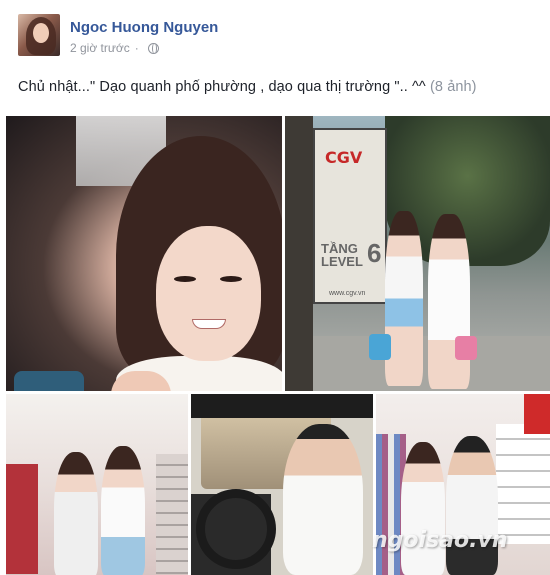 This screenshot has width=550, height=575. What do you see at coordinates (144, 27) in the screenshot?
I see `author-name: Ngoc Huong Nguyen` at bounding box center [144, 27].